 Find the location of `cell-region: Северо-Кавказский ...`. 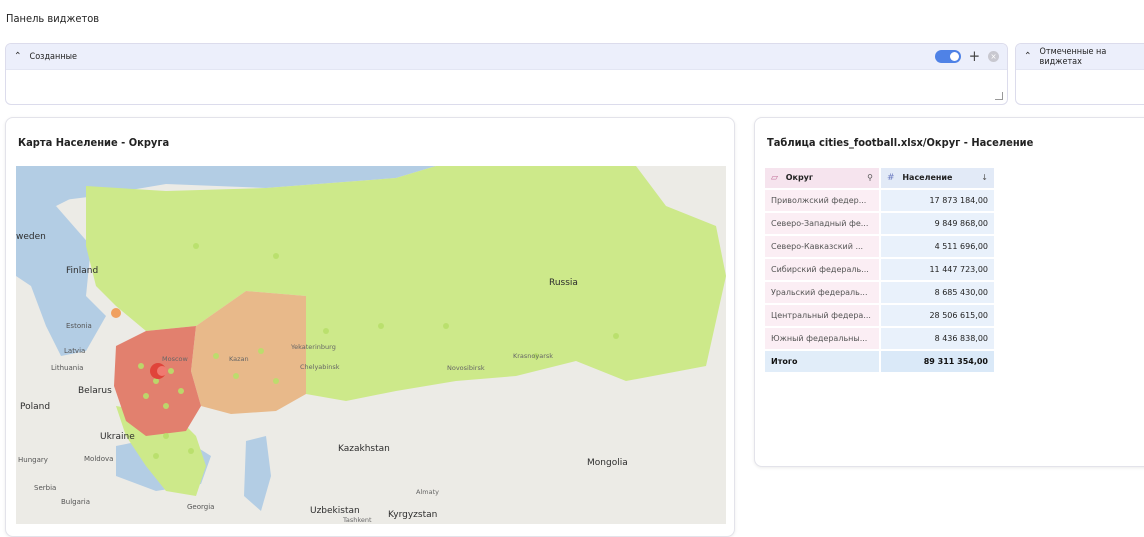

cell-region: Северо-Кавказский ... is located at coordinates (822, 246).